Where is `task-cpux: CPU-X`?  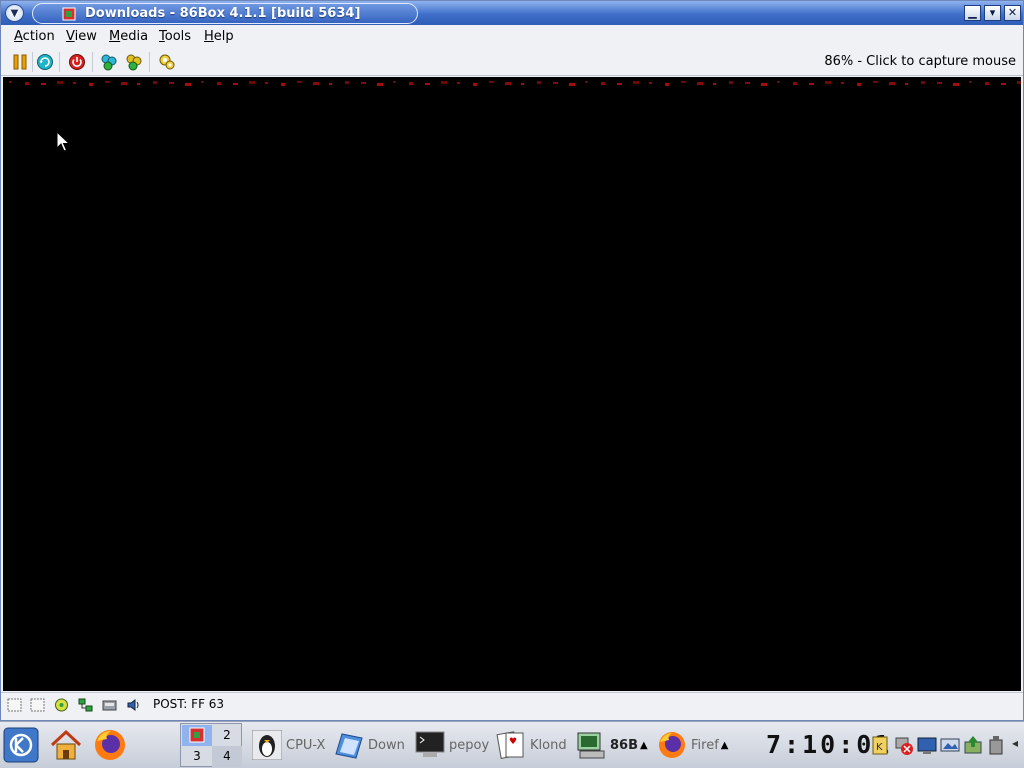
task-cpux: CPU-X is located at coordinates (291, 745).